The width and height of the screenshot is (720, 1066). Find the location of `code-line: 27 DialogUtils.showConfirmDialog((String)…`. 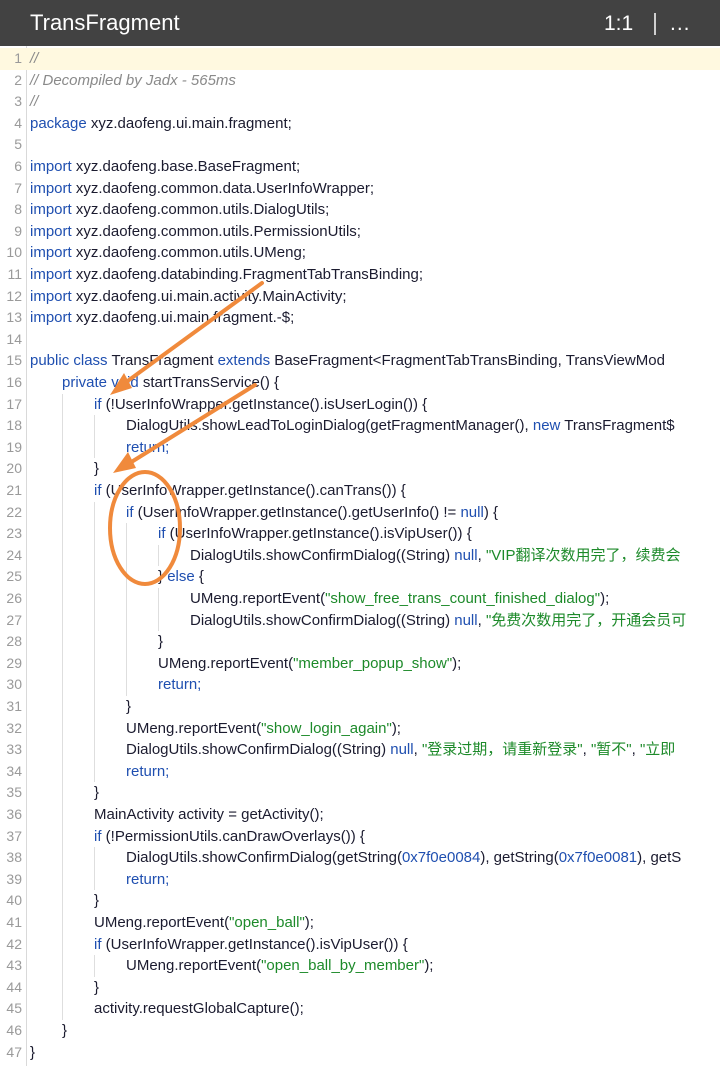

code-line: 27 DialogUtils.showConfirmDialog((String)… is located at coordinates (360, 620).